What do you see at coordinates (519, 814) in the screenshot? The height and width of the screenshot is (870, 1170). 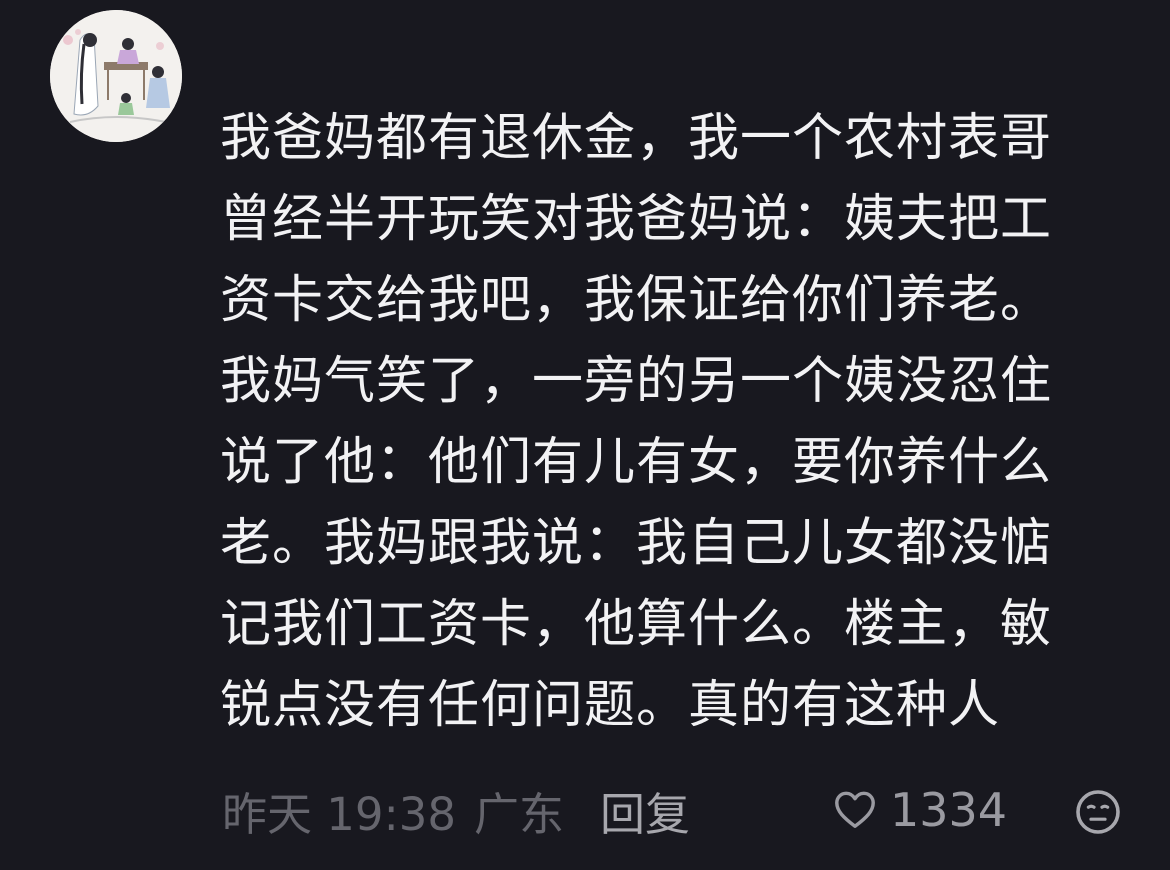 I see `comment-location: 广东` at bounding box center [519, 814].